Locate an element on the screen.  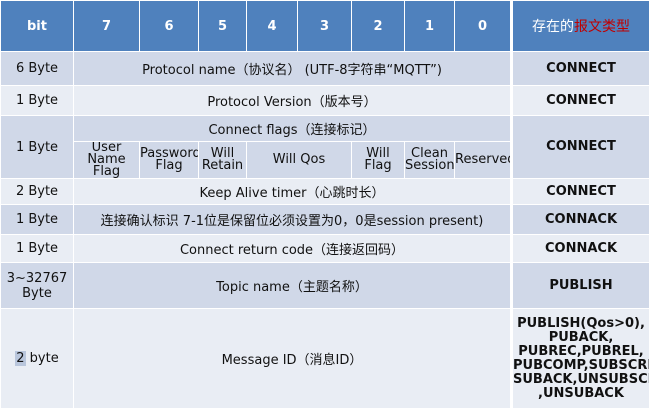
message-type-header: 存在的报文类型 is located at coordinates (579, 26).